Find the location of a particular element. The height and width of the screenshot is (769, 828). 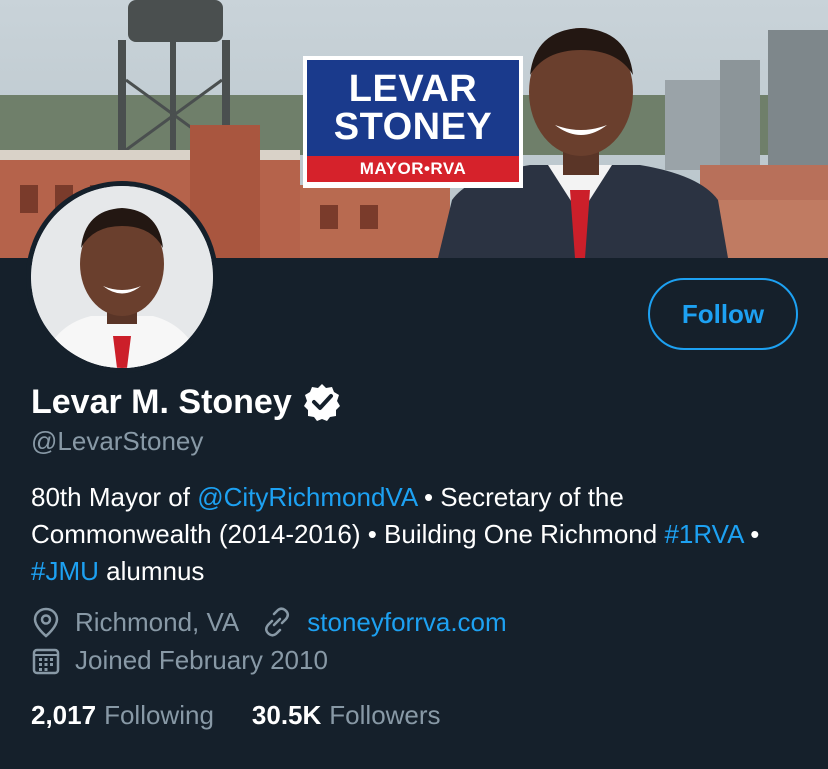

calendar-icon is located at coordinates (46, 661).